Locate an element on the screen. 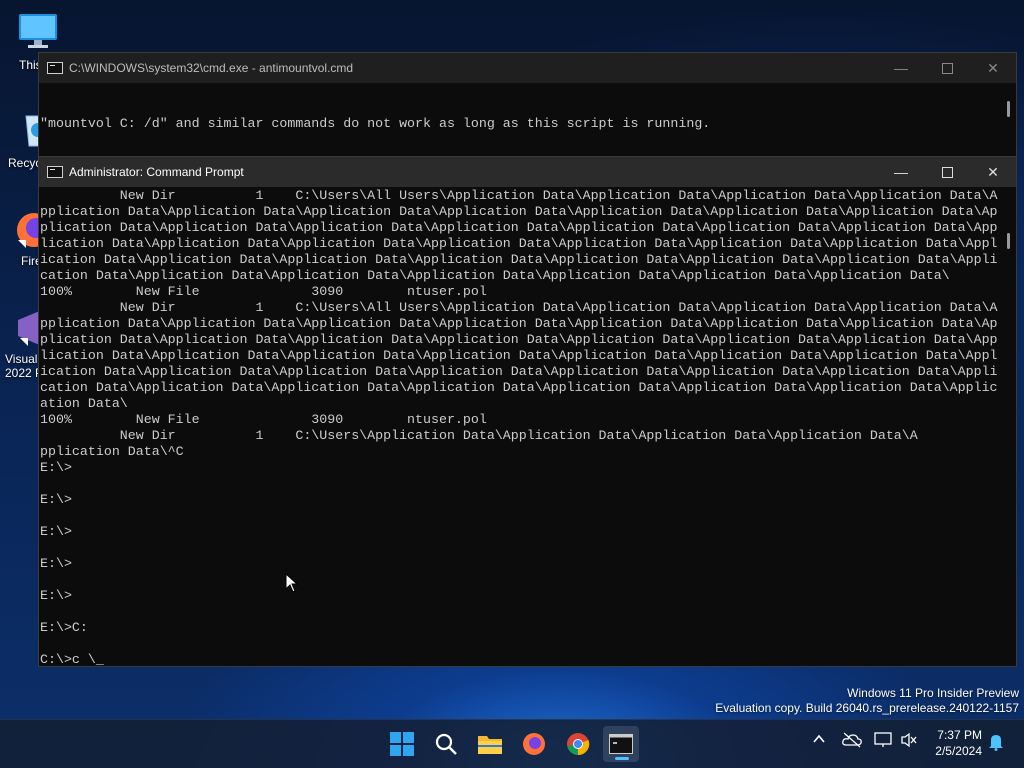 Image resolution: width=1024 pixels, height=768 pixels. active-app-indicator is located at coordinates (622, 758).